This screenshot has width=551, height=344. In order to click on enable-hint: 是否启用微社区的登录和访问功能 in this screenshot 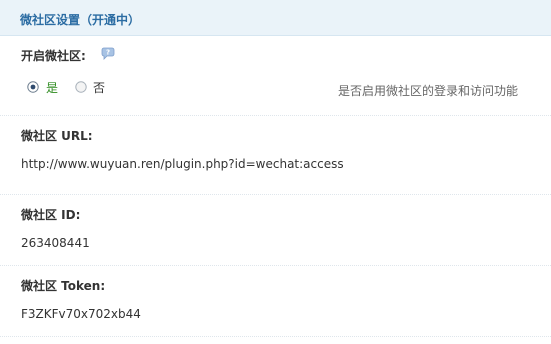, I will do `click(428, 91)`.